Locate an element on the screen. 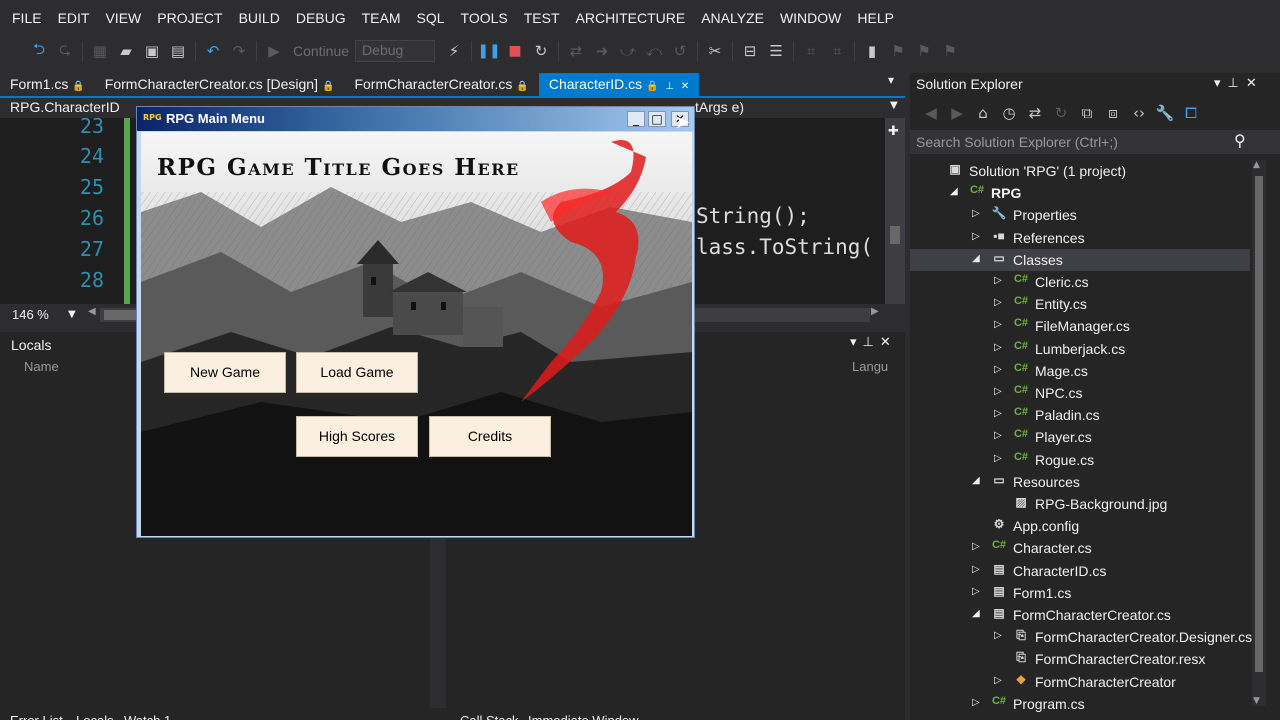  load-game-button: Load Game is located at coordinates (357, 372).